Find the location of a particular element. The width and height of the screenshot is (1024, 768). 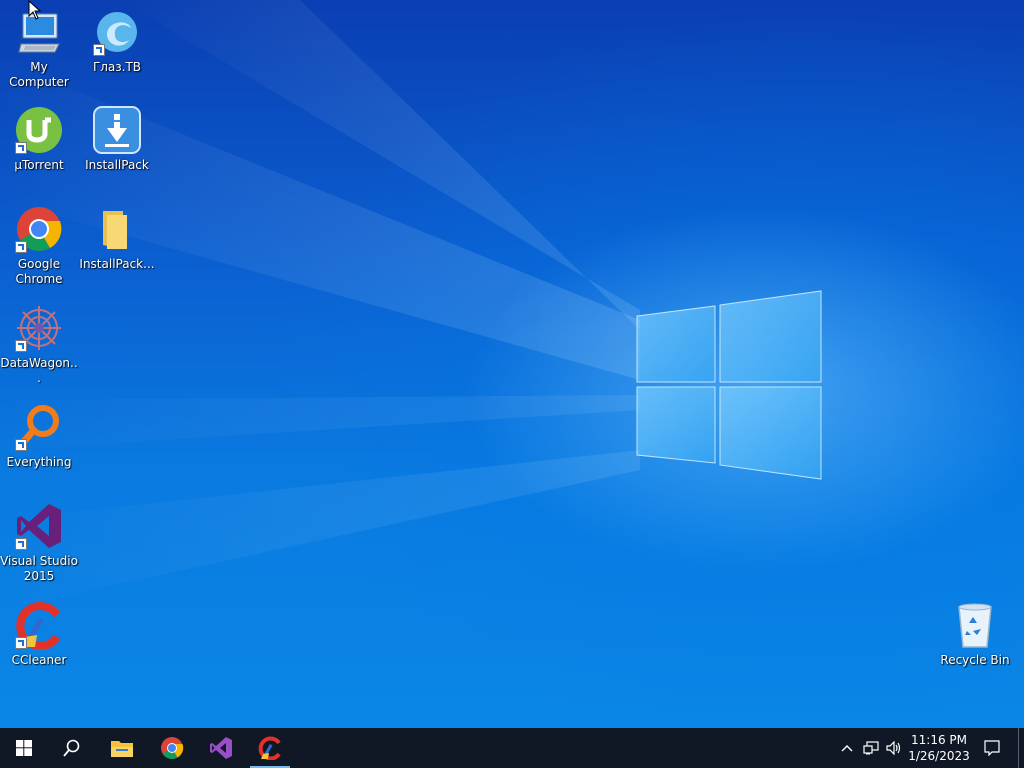

desktop-icon-visual-studio: Visual Studio 2015 is located at coordinates (39, 543).